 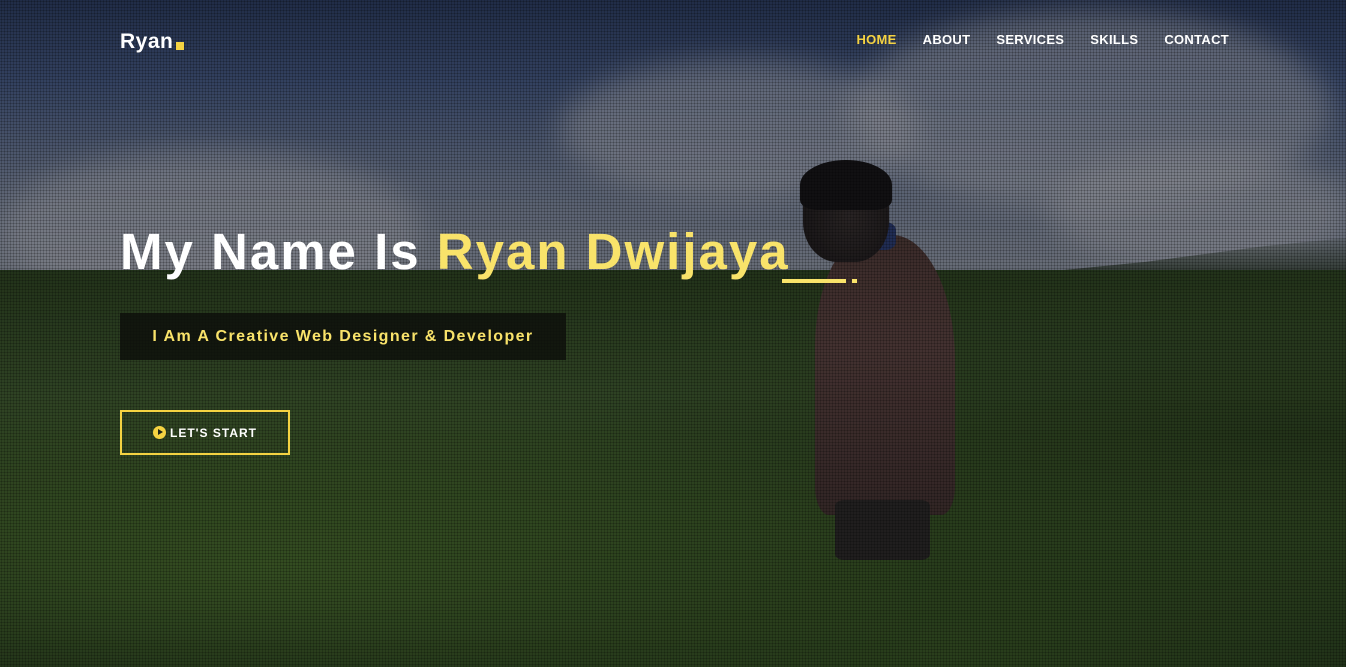 What do you see at coordinates (278, 251) in the screenshot?
I see `headline-prefix: My Name Is` at bounding box center [278, 251].